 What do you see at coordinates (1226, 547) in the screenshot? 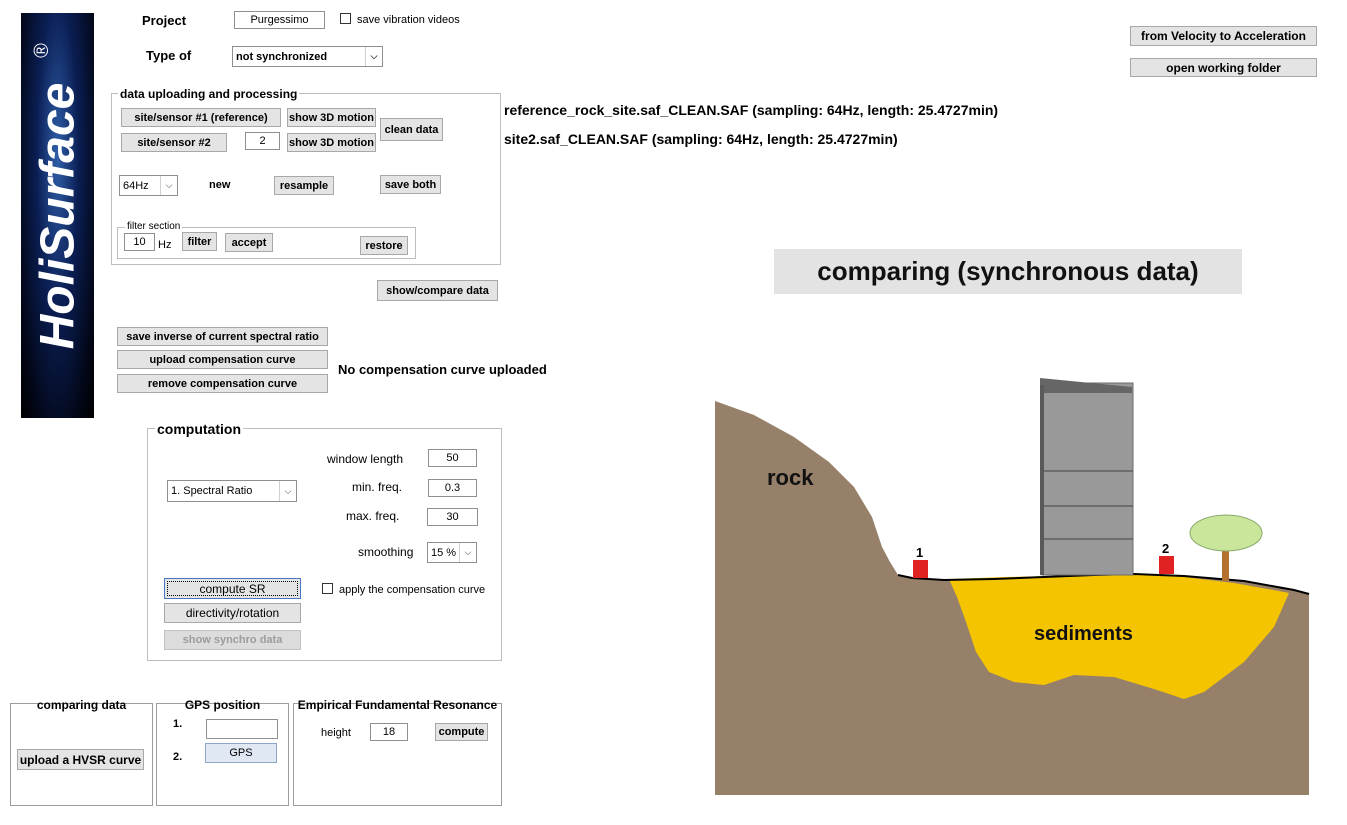
I see `tree` at bounding box center [1226, 547].